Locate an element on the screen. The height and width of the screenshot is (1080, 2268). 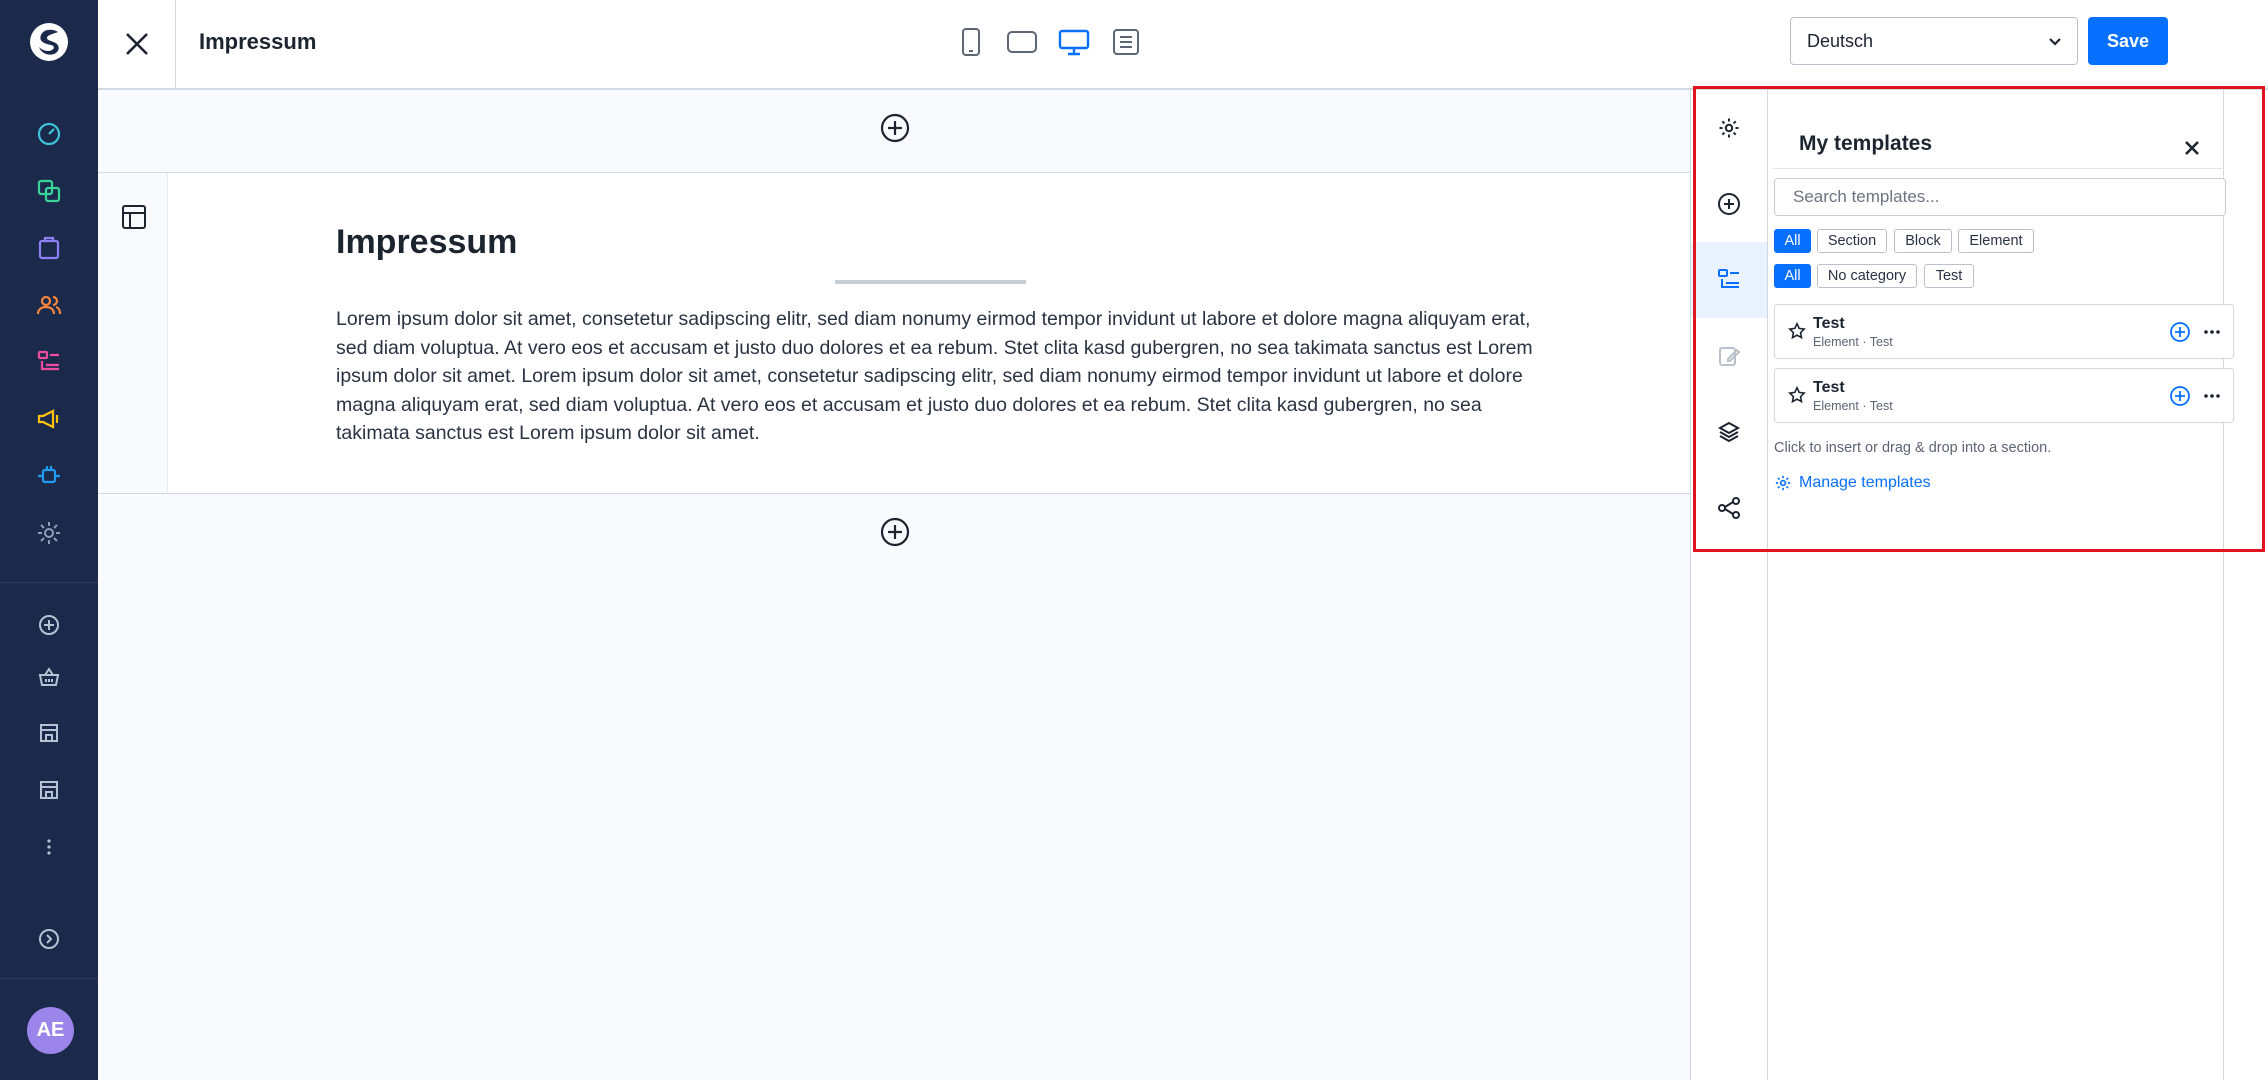
form-icon is located at coordinates (1126, 42).